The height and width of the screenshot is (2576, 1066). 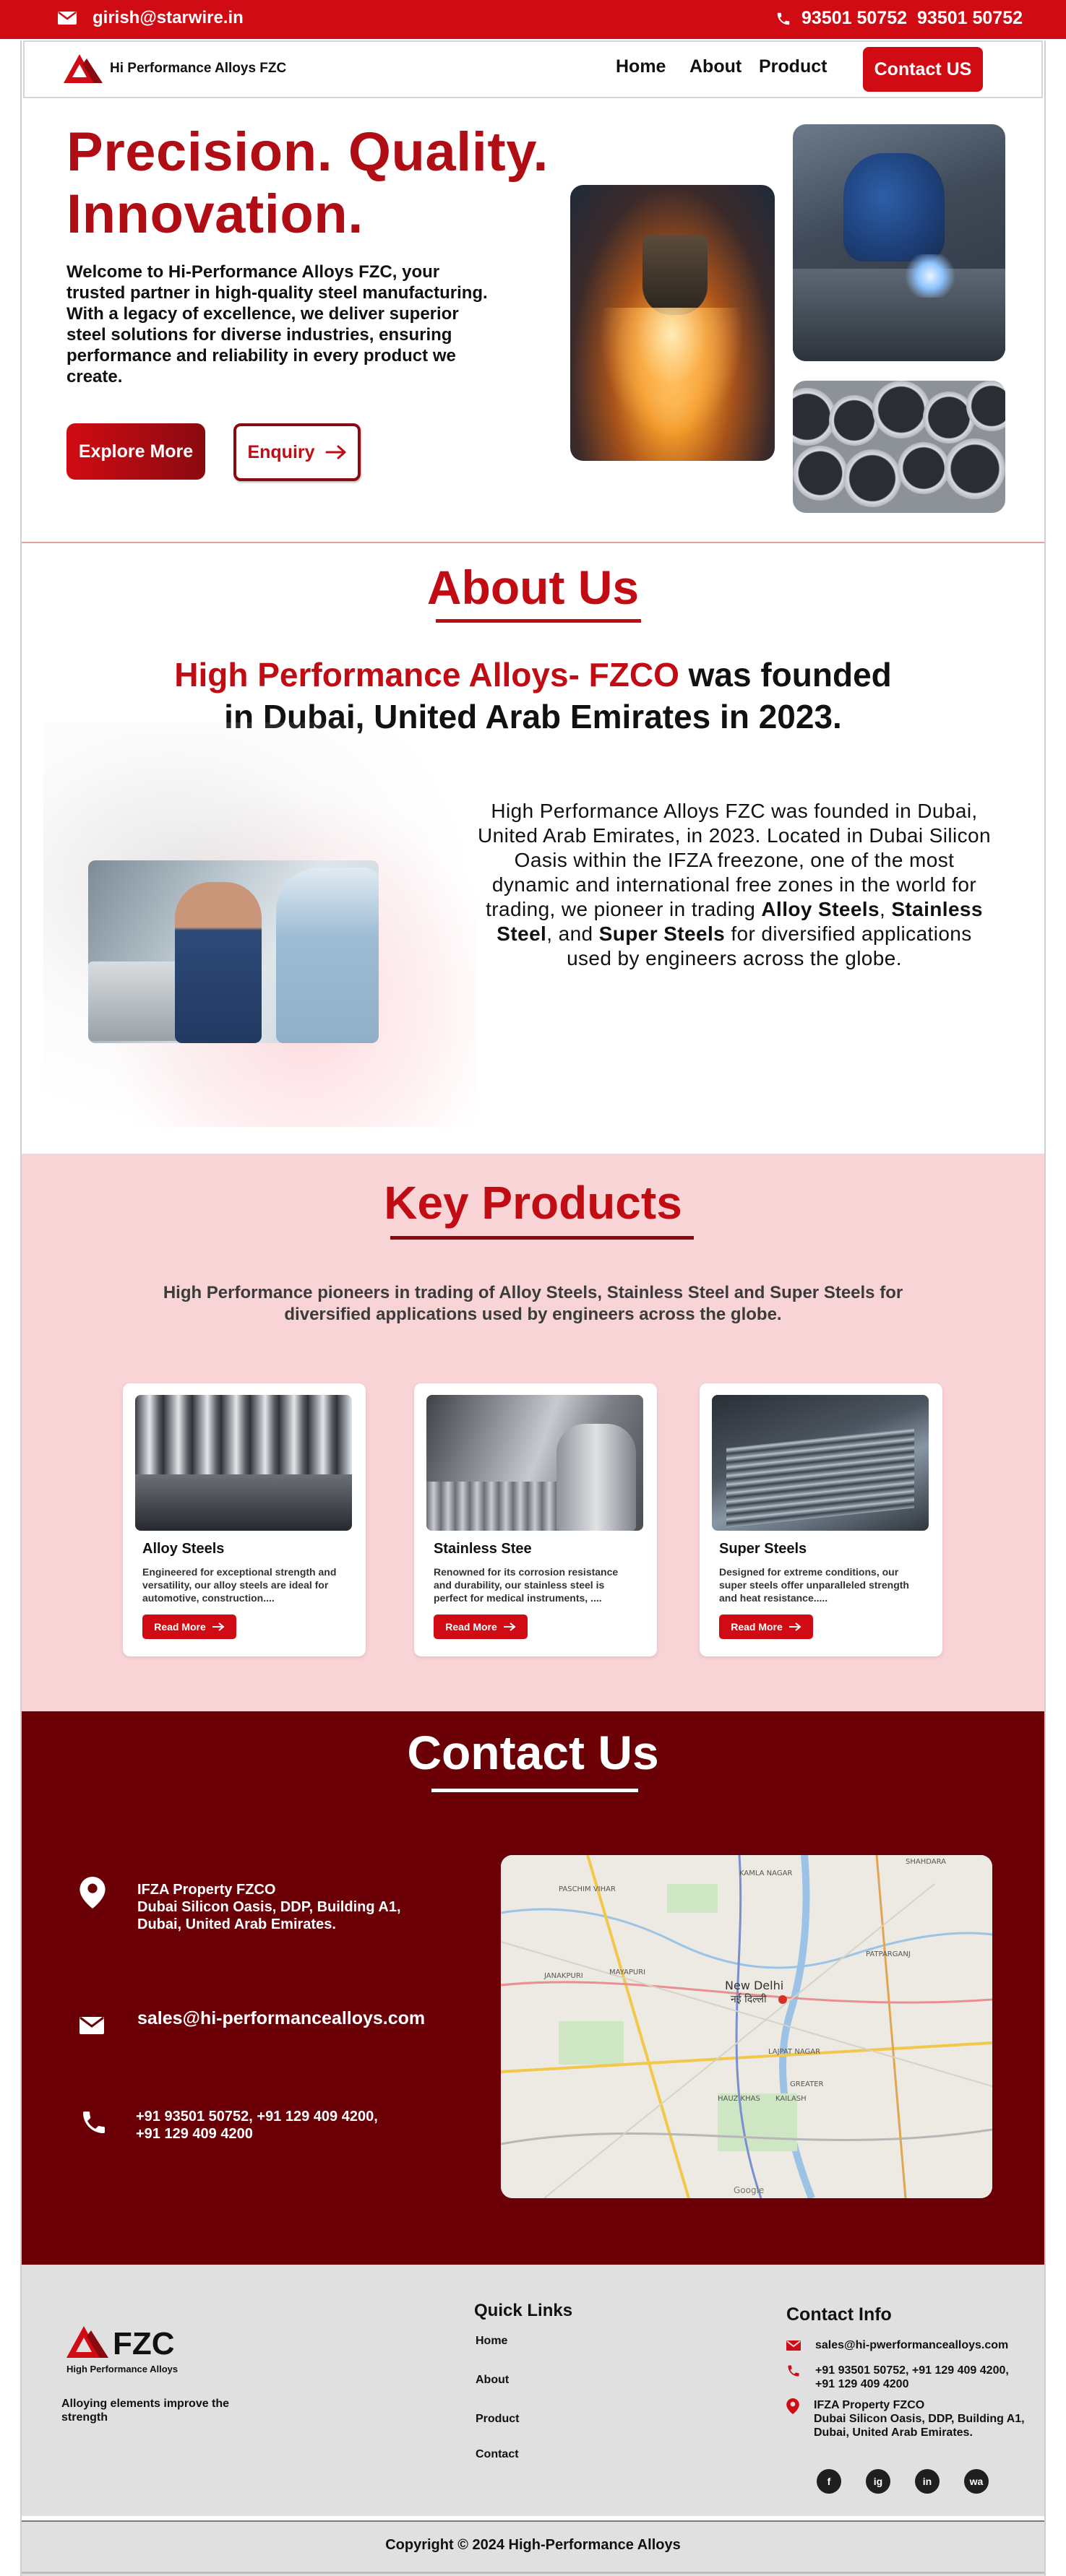 I want to click on contact-info-title: Contact Info, so click(x=839, y=2314).